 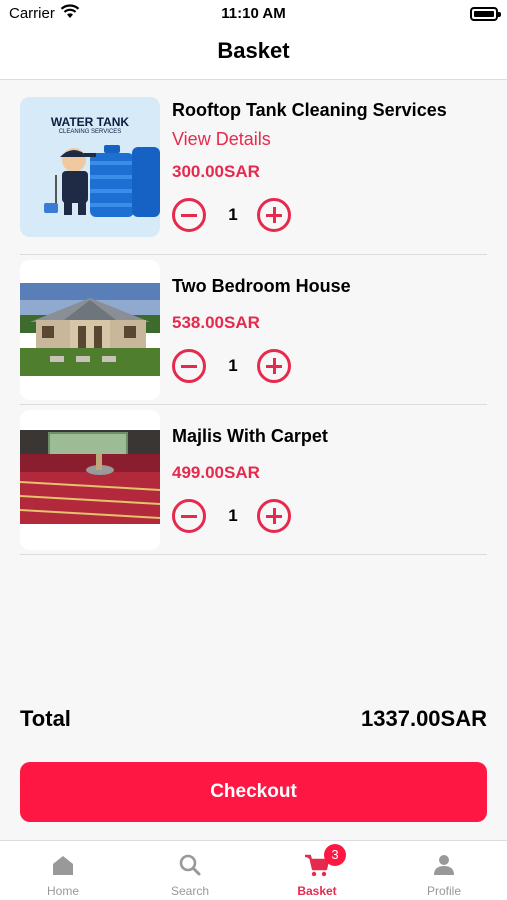 What do you see at coordinates (309, 110) in the screenshot?
I see `item-name: Rooftop Tank Cleaning Services` at bounding box center [309, 110].